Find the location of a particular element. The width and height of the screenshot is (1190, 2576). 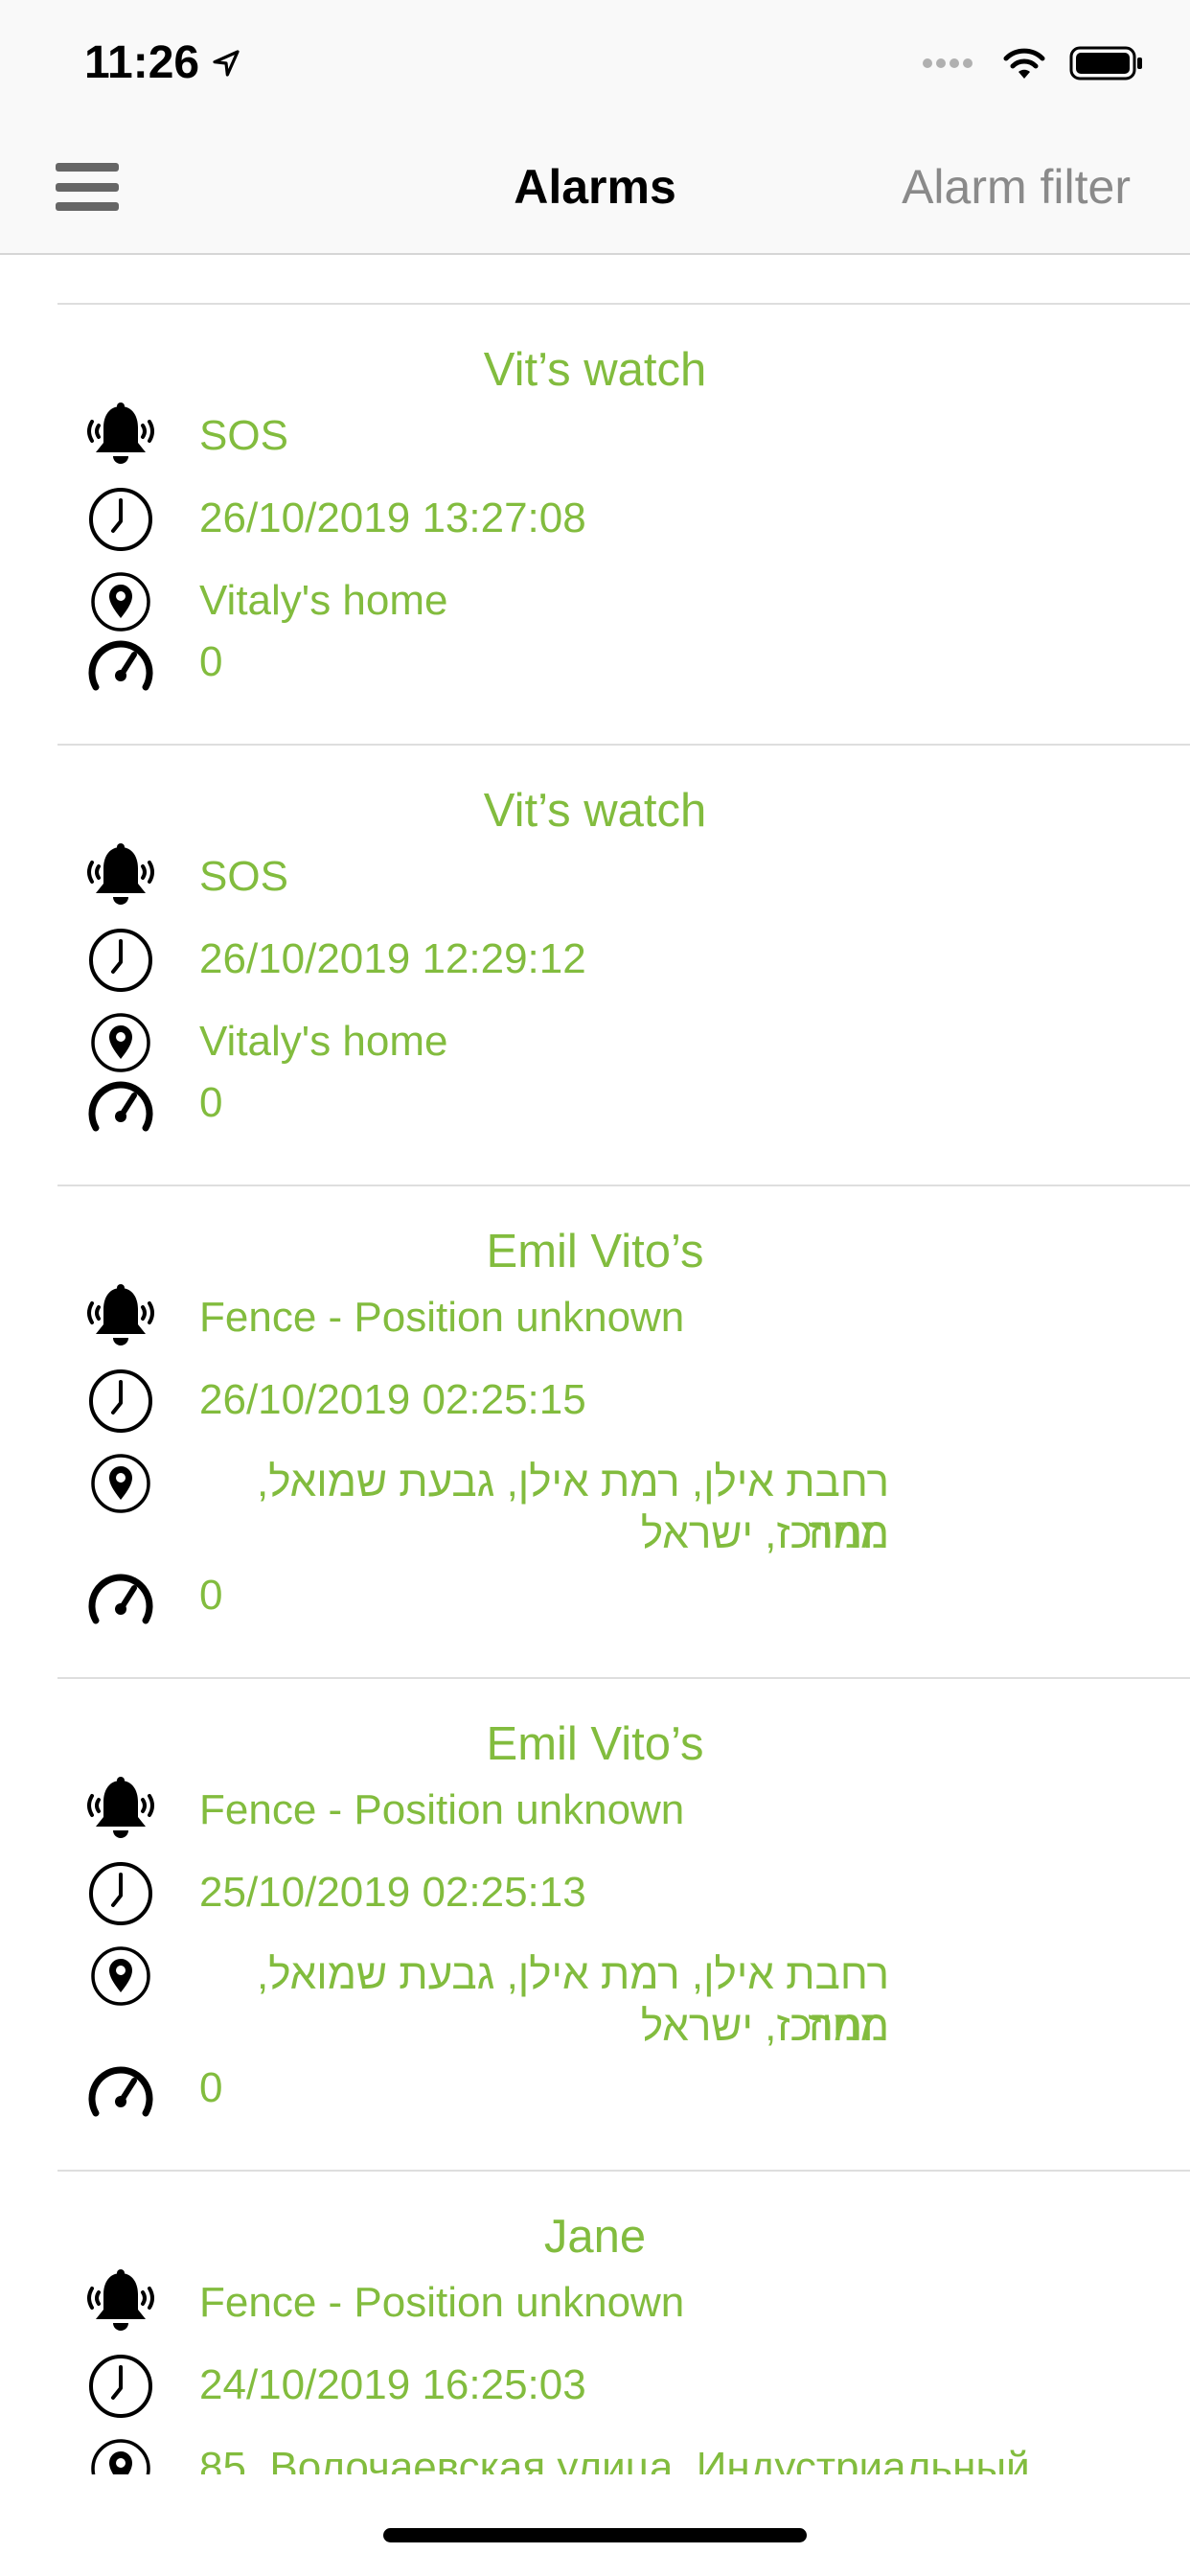

wifi-icon is located at coordinates (1024, 63).